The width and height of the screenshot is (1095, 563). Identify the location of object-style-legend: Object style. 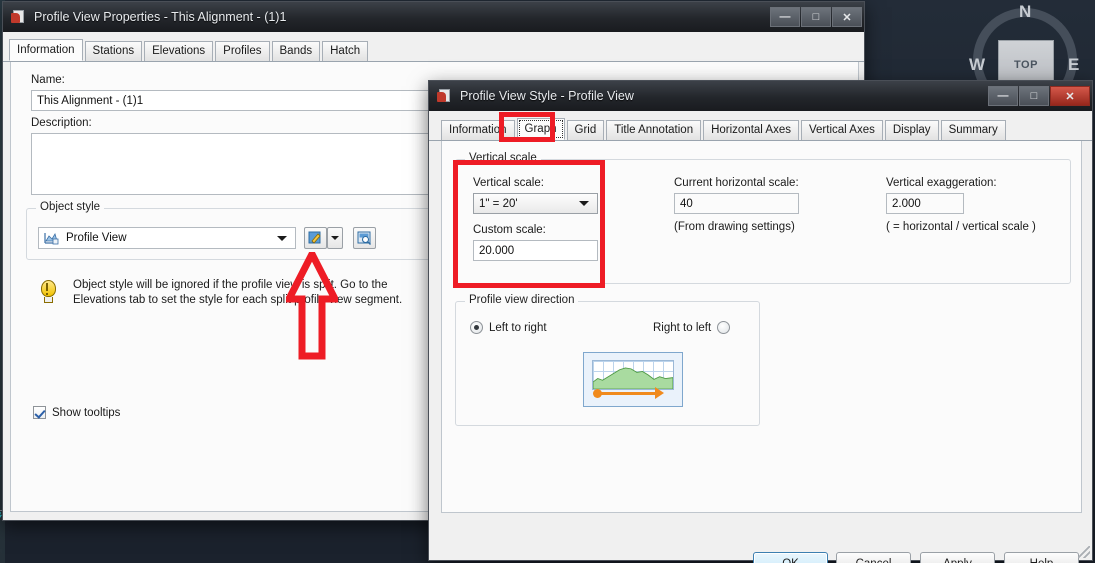
(70, 207).